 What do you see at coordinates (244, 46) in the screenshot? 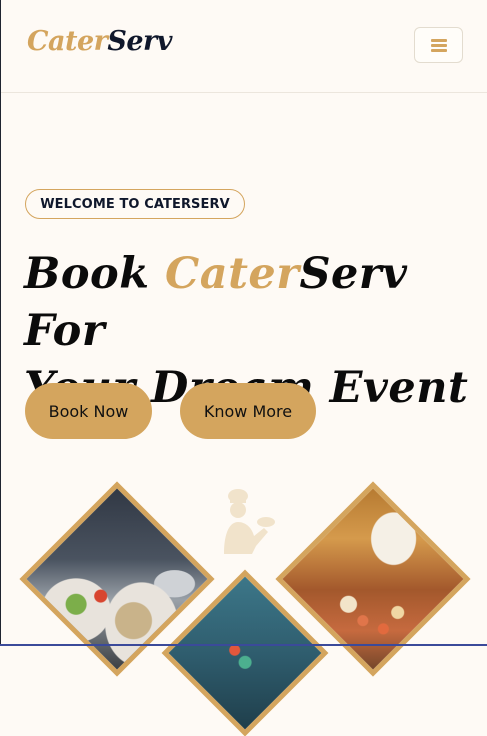
I see `site-header: CaterServ` at bounding box center [244, 46].